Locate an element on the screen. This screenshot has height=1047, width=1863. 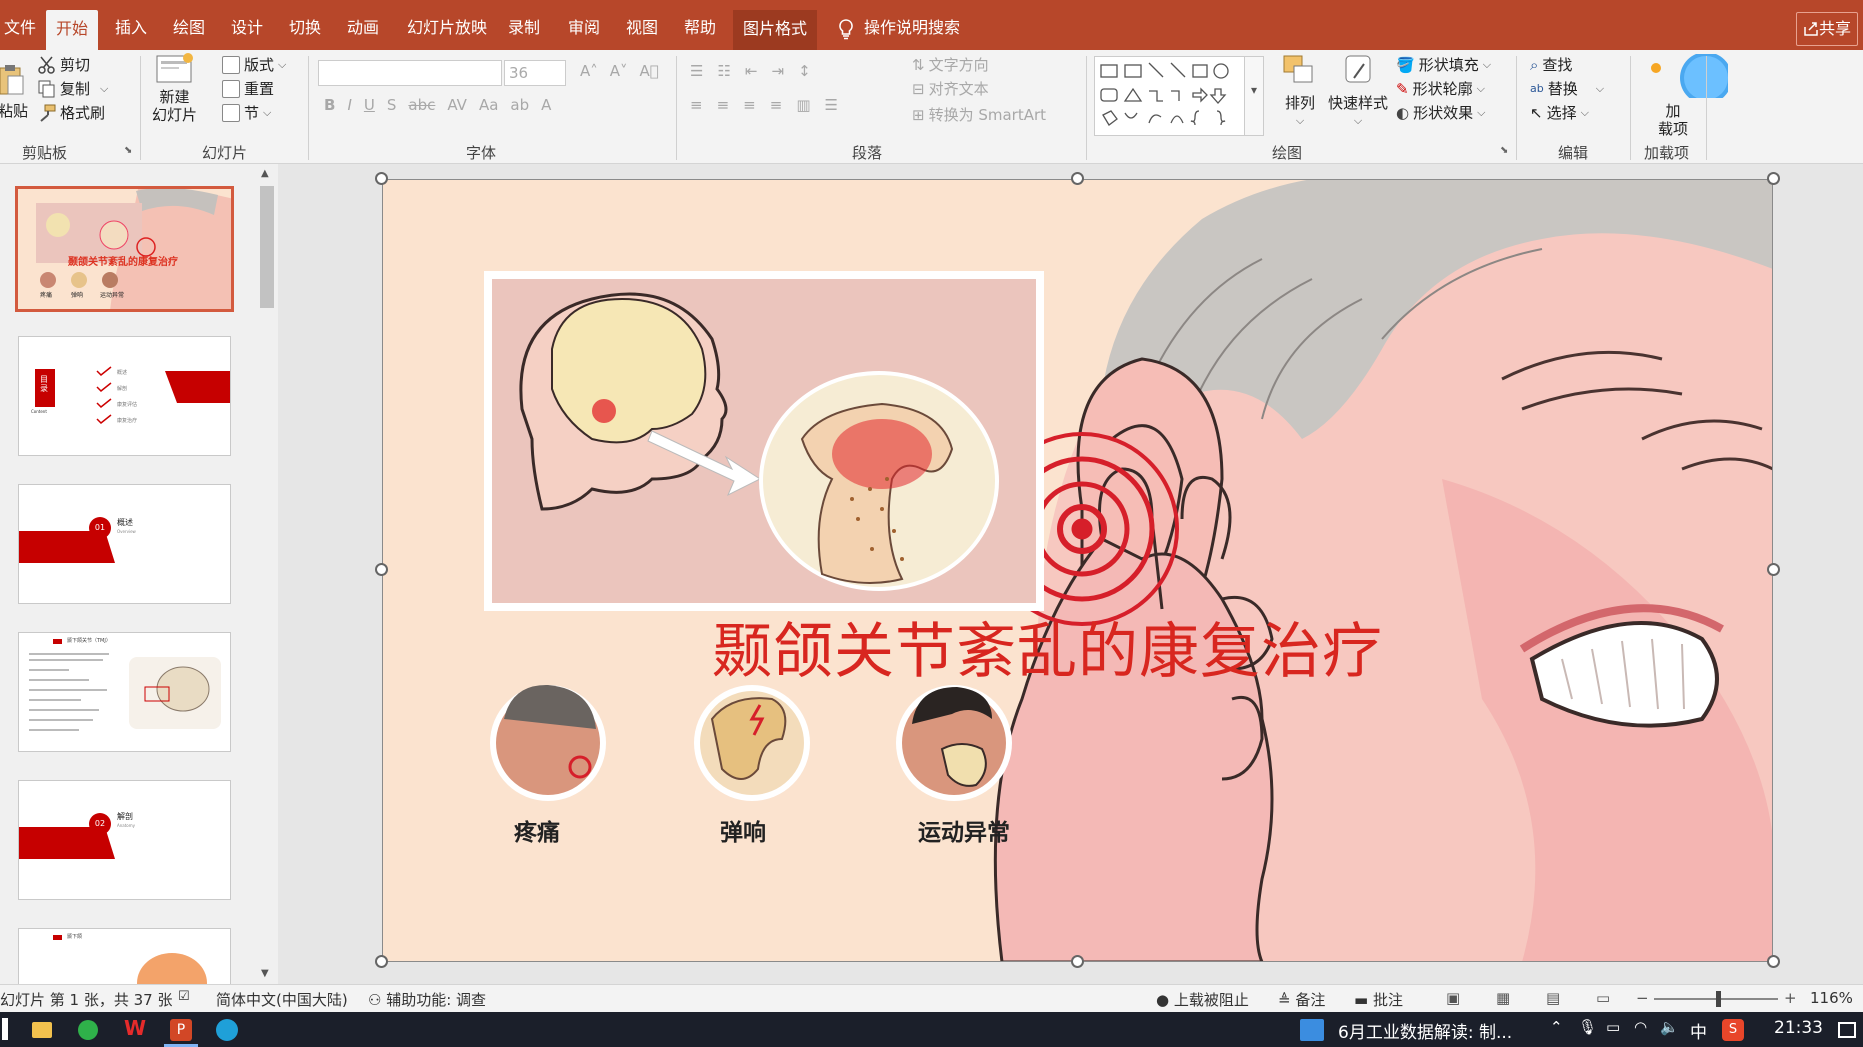
select-button: ↖ 选择 ⌵ is located at coordinates (1559, 112).